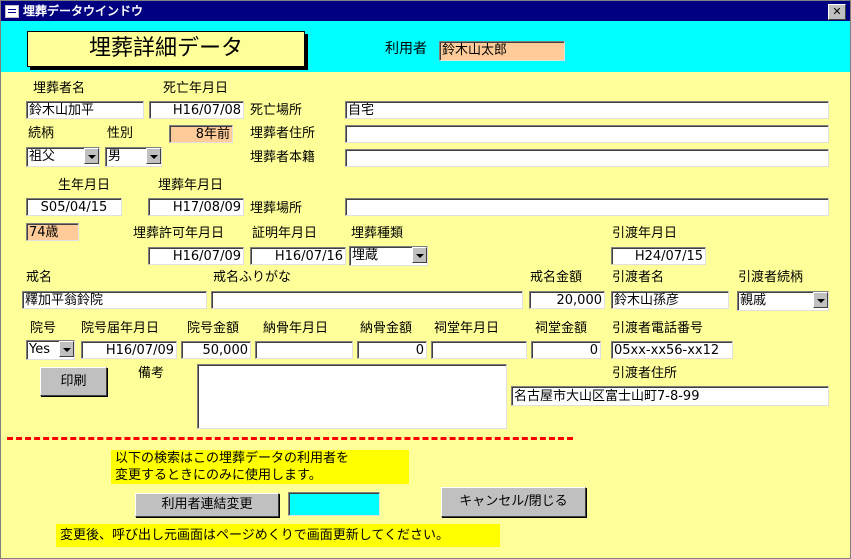 The height and width of the screenshot is (559, 851). I want to click on kaimyo-kana-label: 戒名ふりがな, so click(252, 277).